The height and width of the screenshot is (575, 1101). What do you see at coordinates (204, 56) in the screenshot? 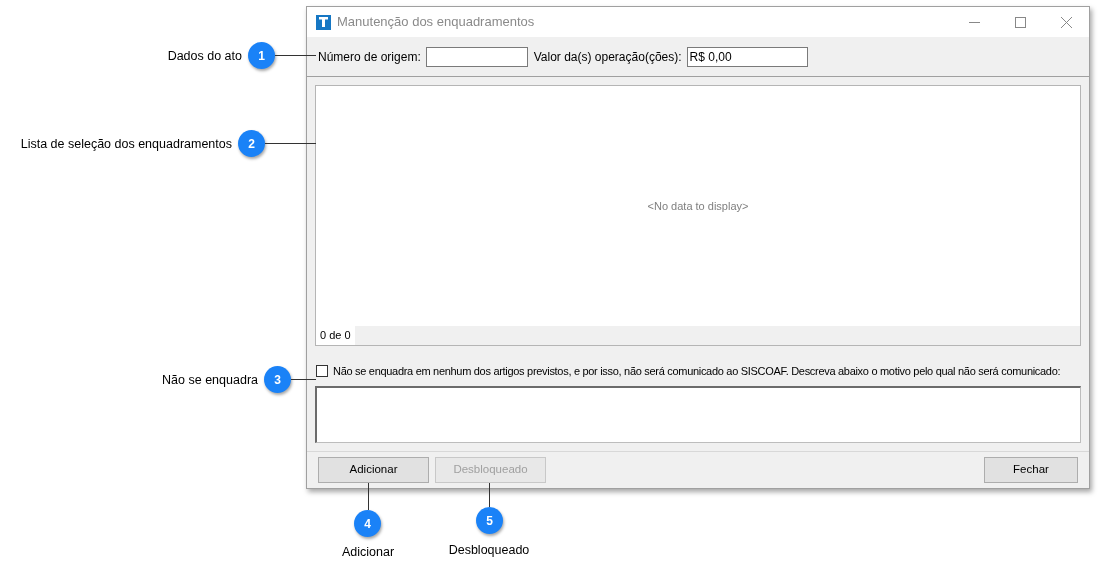
I see `callout-label: Dados do ato` at bounding box center [204, 56].